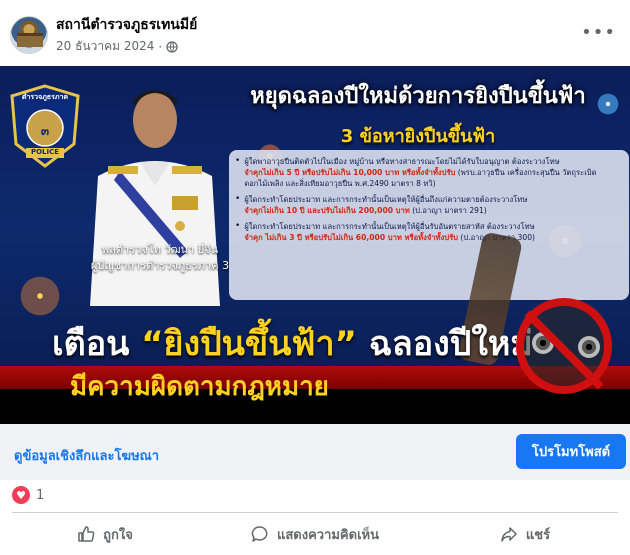 The image size is (630, 555). What do you see at coordinates (564, 346) in the screenshot?
I see `prohibited-icon` at bounding box center [564, 346].